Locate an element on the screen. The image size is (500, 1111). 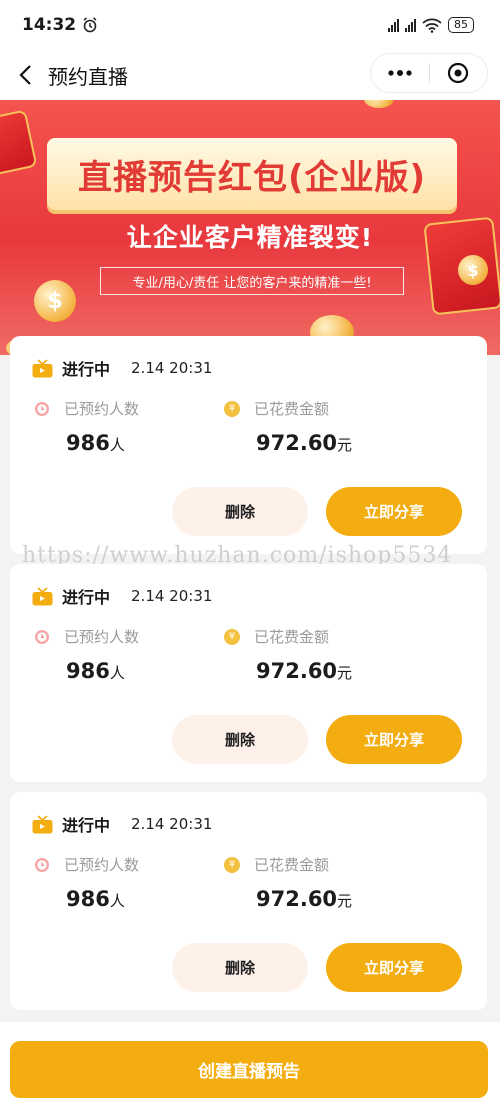
target-icon is located at coordinates (458, 73).